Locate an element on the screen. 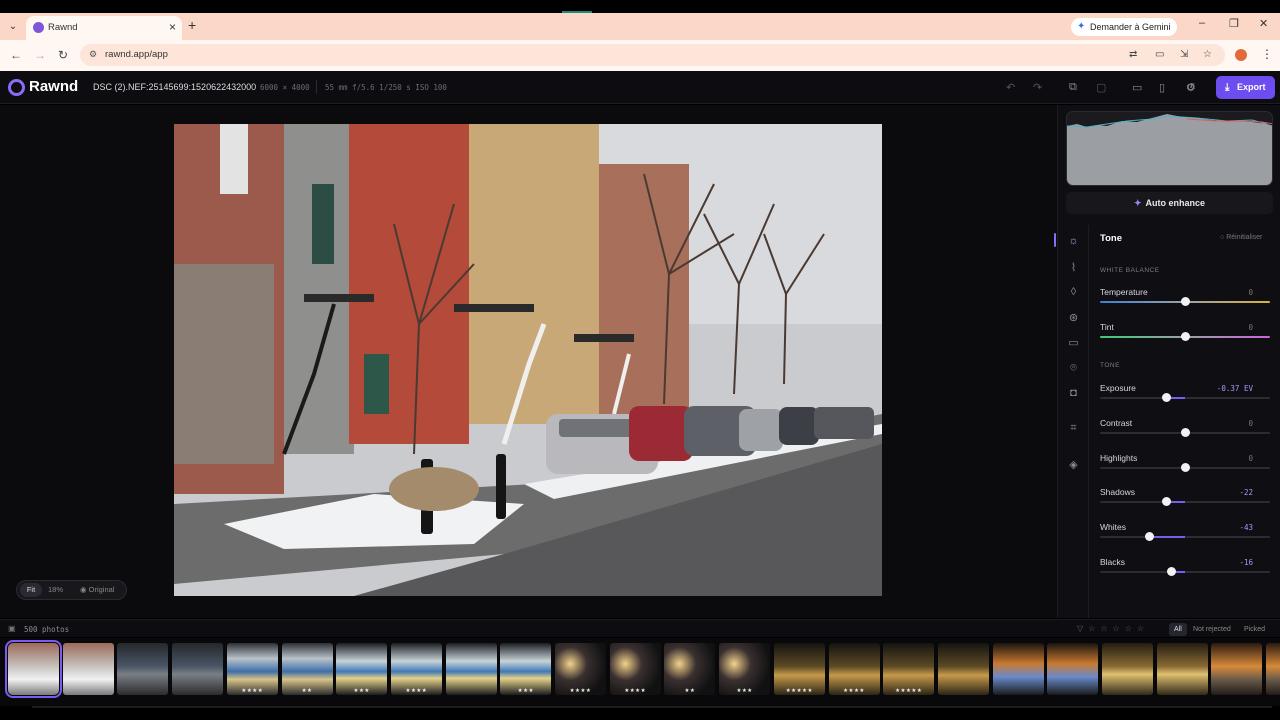  browser-menu-icon: ⋮ is located at coordinates (1267, 54).